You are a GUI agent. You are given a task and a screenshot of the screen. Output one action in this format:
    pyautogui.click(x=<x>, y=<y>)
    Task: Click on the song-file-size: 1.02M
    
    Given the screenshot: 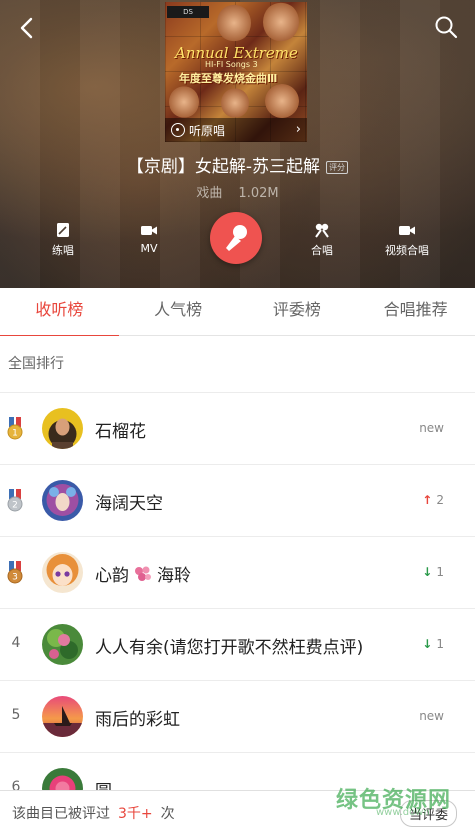 What is the action you would take?
    pyautogui.click(x=258, y=193)
    